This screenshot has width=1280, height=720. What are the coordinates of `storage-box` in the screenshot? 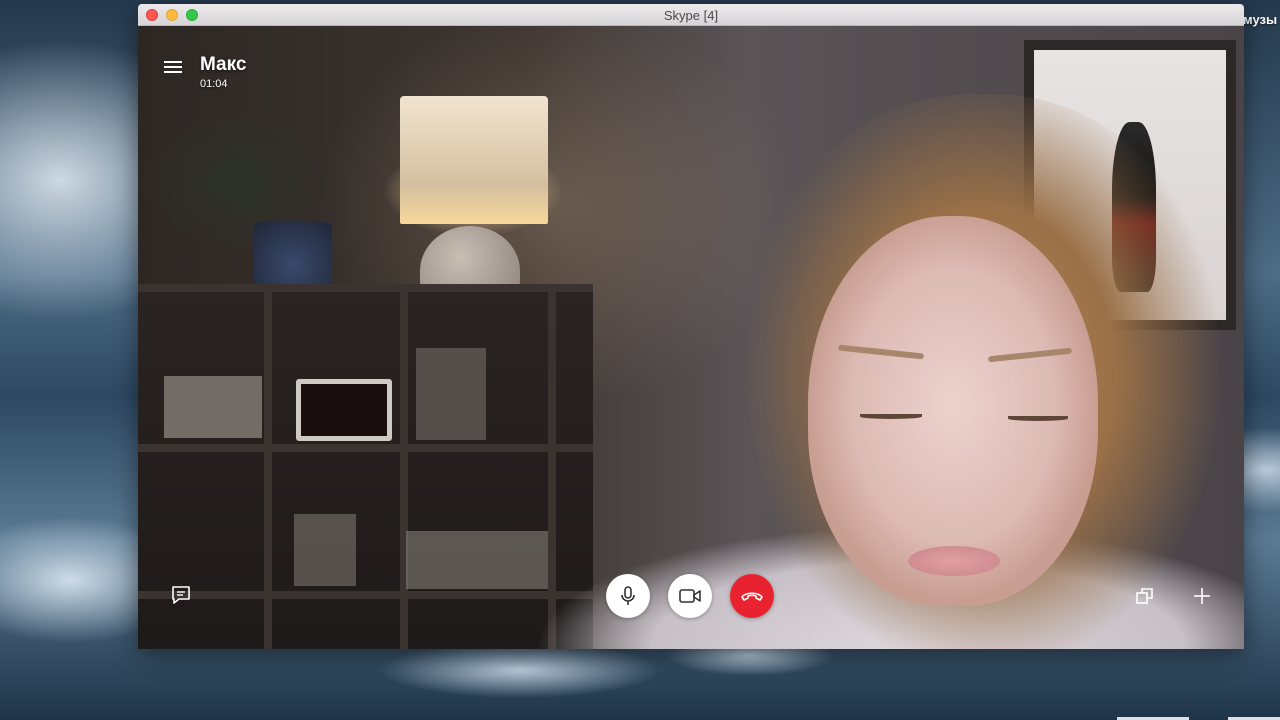 It's located at (213, 407).